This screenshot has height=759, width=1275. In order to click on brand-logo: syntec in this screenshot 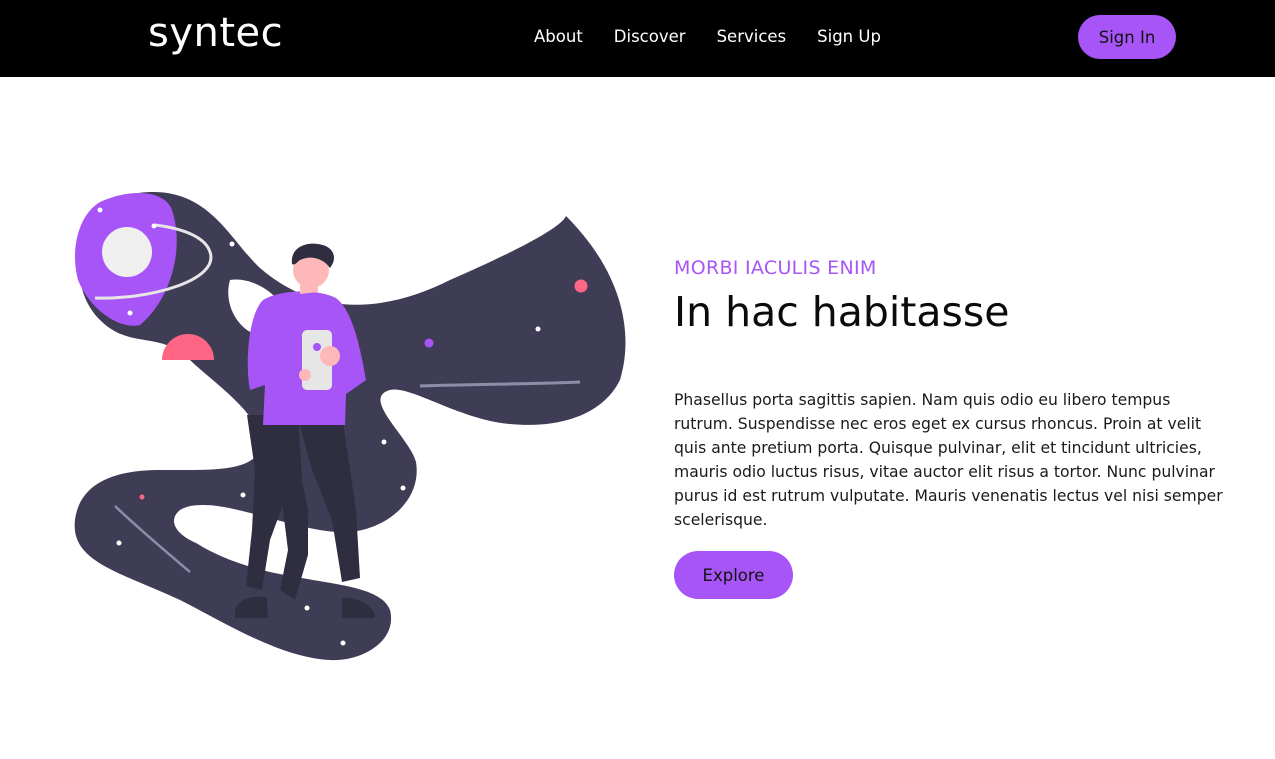, I will do `click(215, 33)`.